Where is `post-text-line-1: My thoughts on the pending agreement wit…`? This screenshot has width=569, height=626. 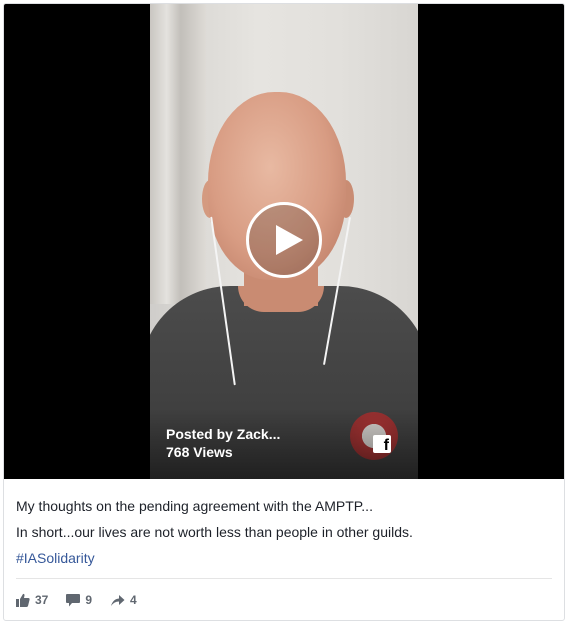
post-text-line-1: My thoughts on the pending agreement wit… is located at coordinates (194, 506).